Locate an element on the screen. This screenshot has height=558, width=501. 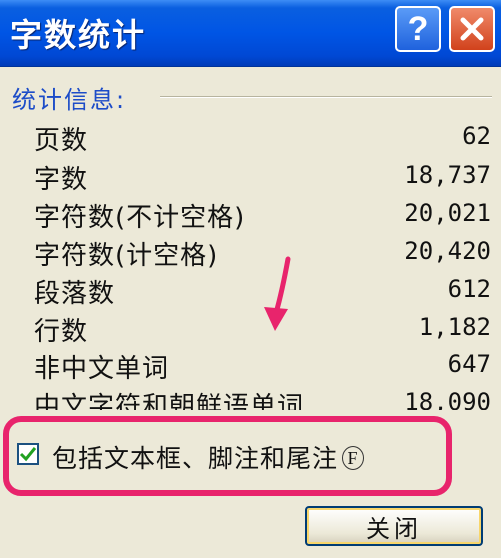
help-icon: ? is located at coordinates (418, 28).